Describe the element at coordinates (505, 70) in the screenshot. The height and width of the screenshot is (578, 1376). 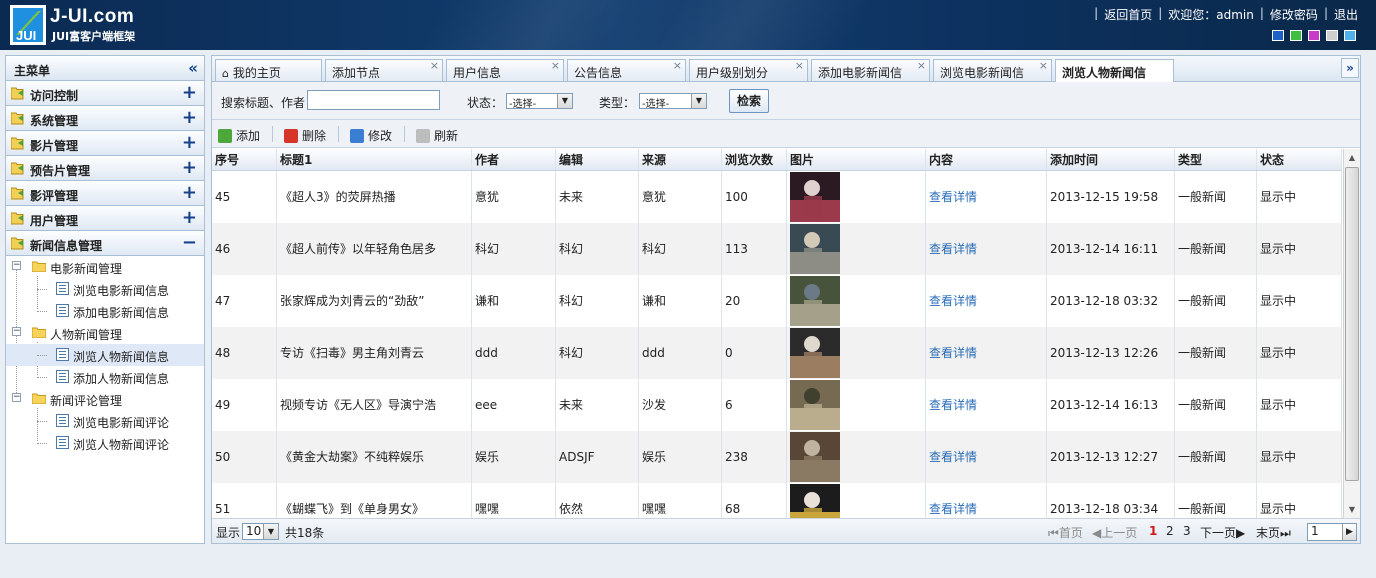
I see `tab-user-info: 用户信息 ×` at that location.